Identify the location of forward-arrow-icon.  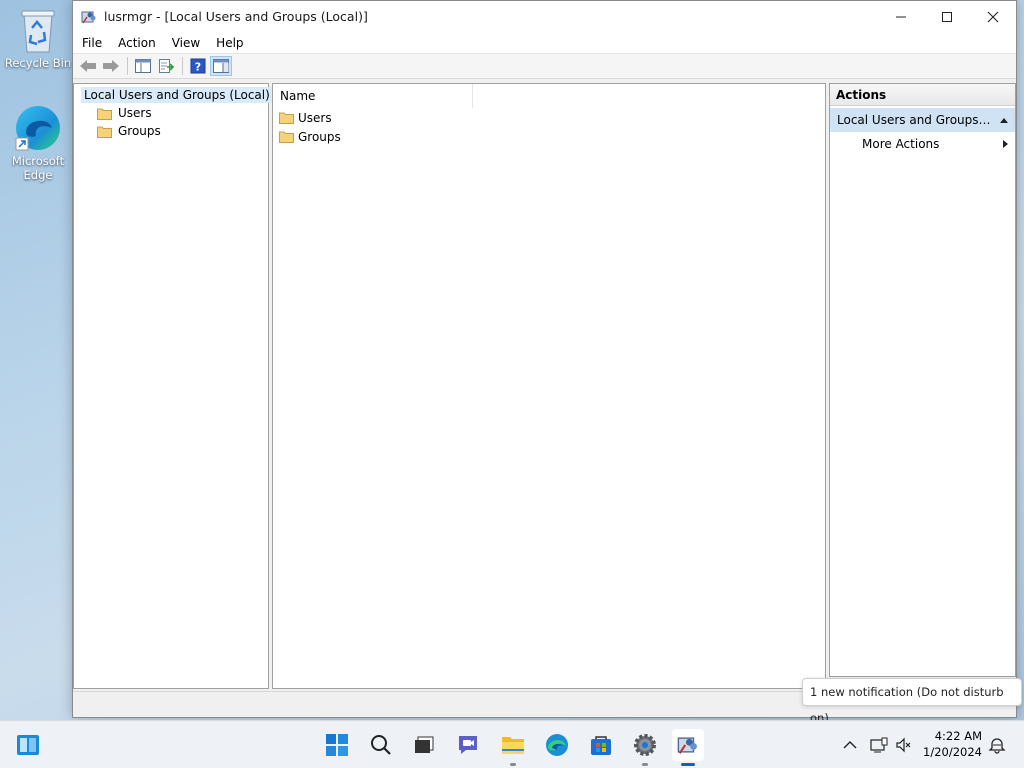
(111, 66).